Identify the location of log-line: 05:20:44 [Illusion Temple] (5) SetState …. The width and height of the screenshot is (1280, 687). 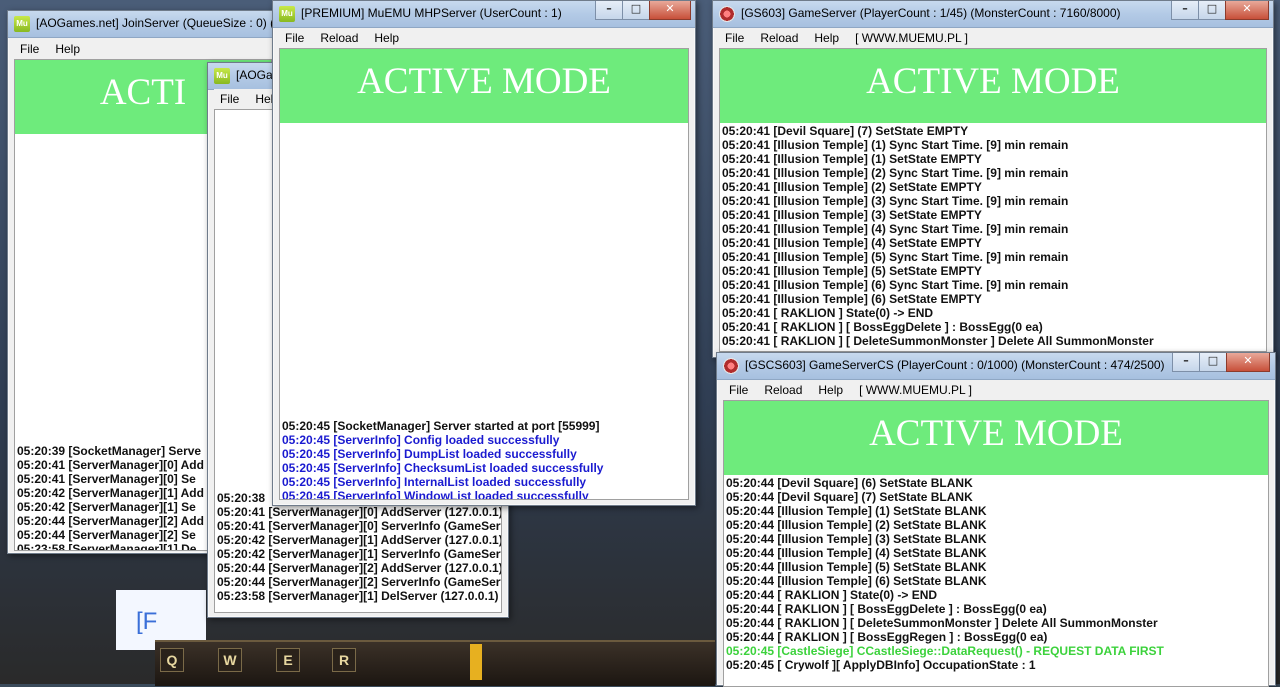
(856, 567).